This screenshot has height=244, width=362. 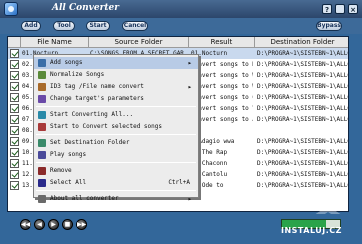 I want to click on play-button: ▶, so click(x=53, y=224).